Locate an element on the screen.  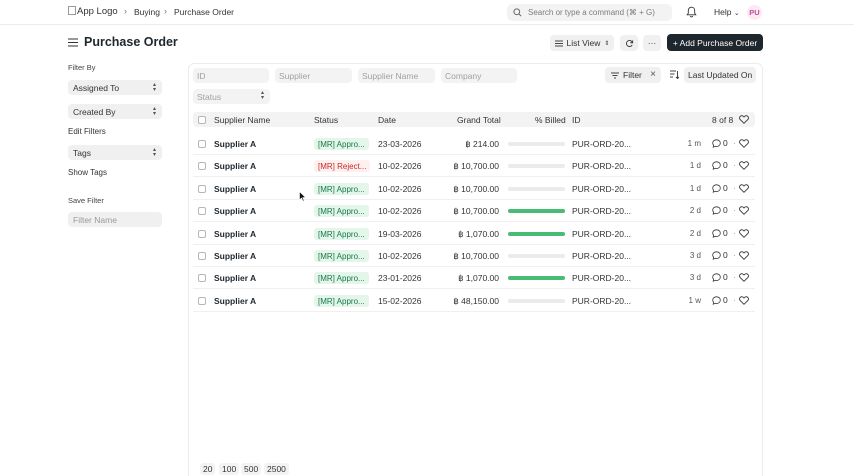
sort-order-icon is located at coordinates (675, 75).